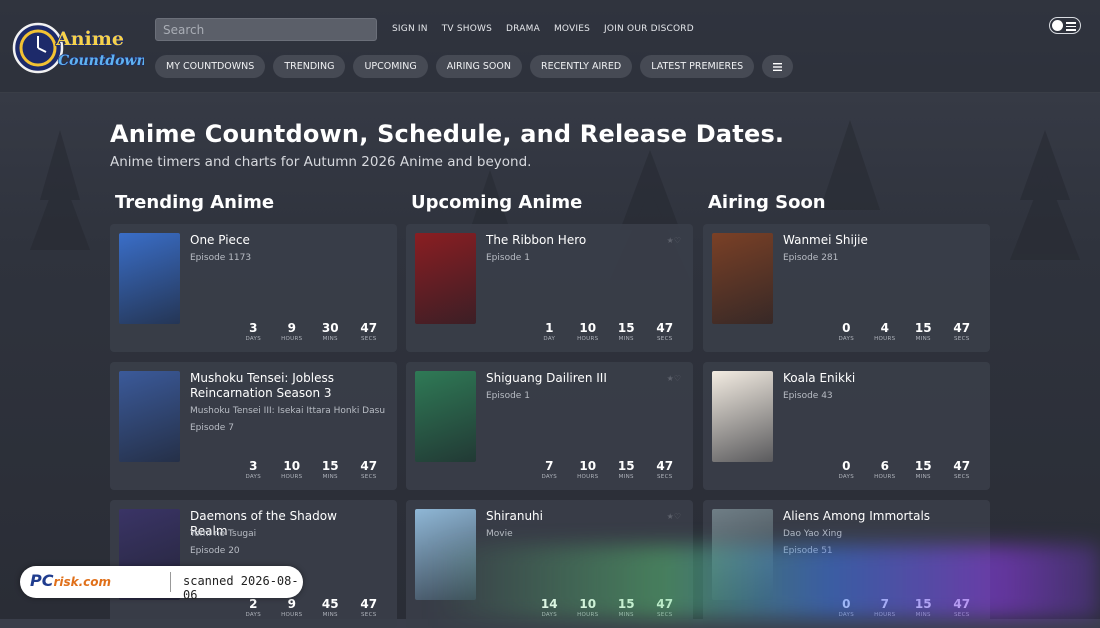 The height and width of the screenshot is (628, 1100). I want to click on countdown-value: 30, so click(330, 328).